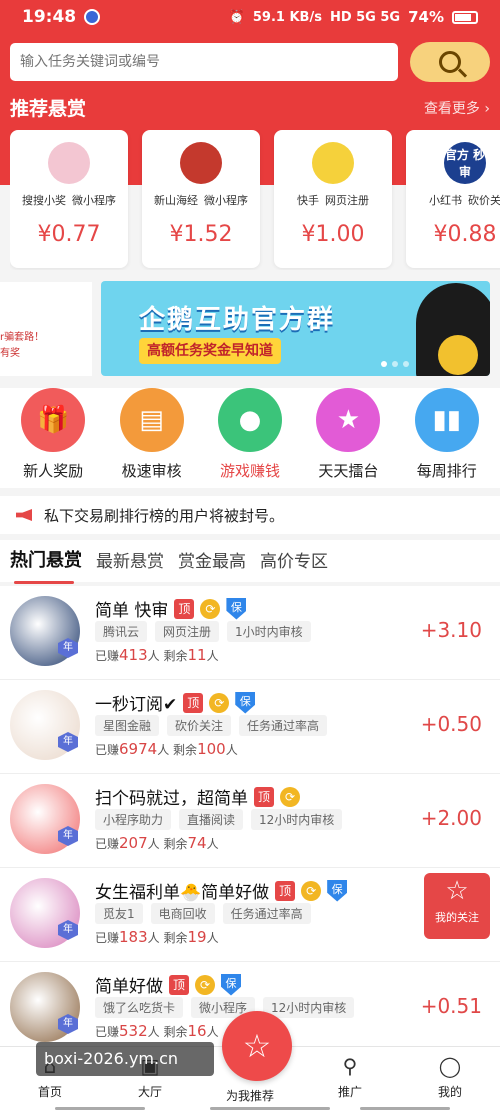 The height and width of the screenshot is (1111, 500). Describe the element at coordinates (465, 234) in the screenshot. I see `recommend-card-price: ¥0.88` at that location.